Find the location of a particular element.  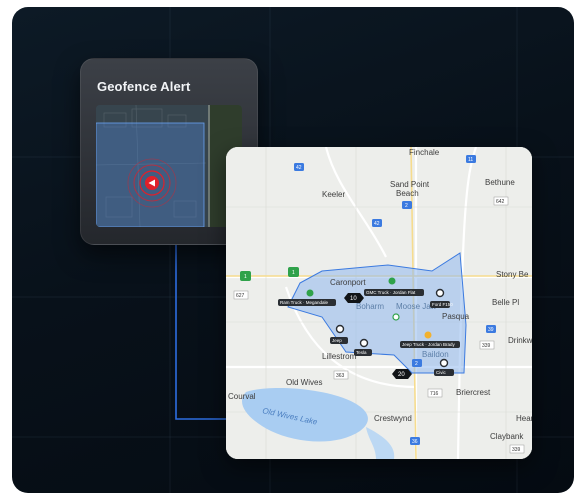

shield-339: 339 is located at coordinates (486, 346).